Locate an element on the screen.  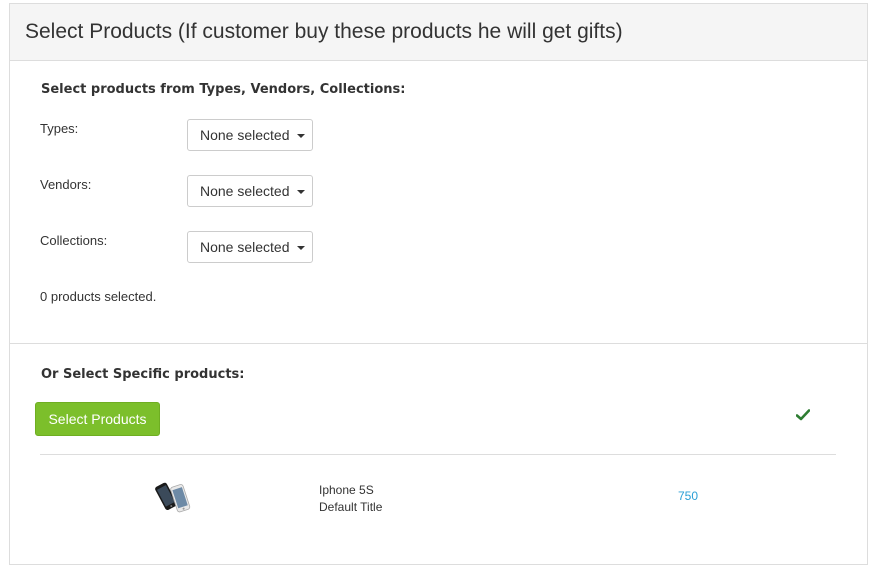
row-divider is located at coordinates (438, 454).